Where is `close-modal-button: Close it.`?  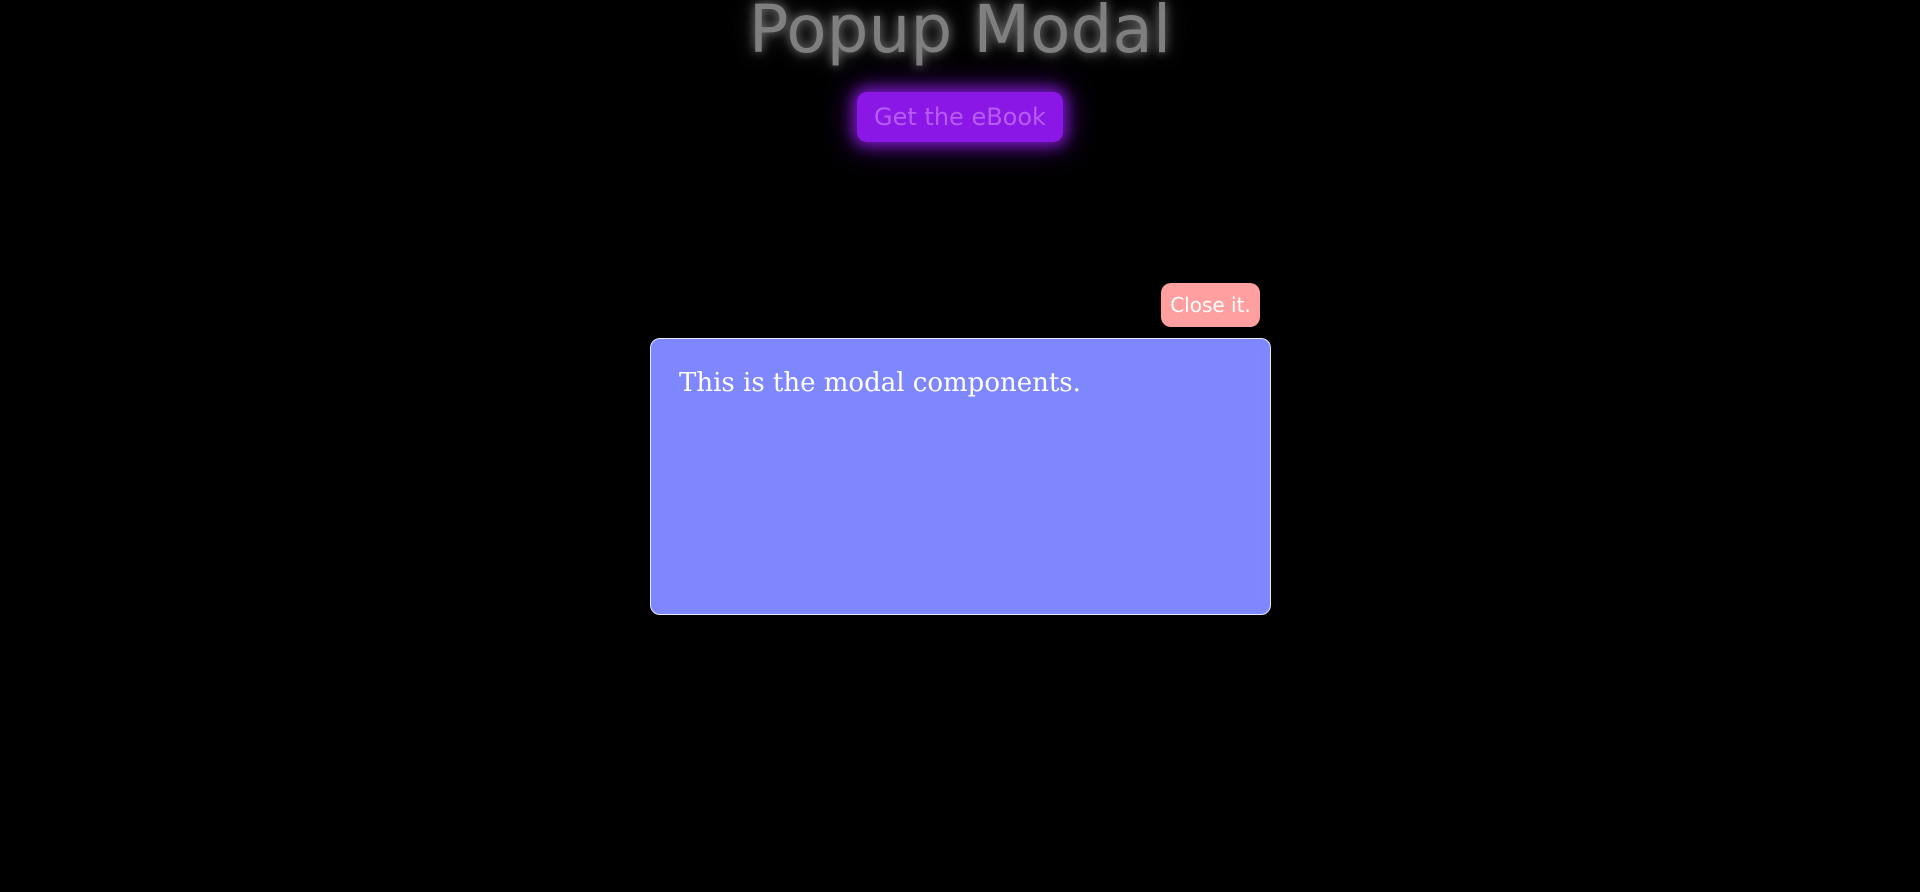
close-modal-button: Close it. is located at coordinates (1210, 305).